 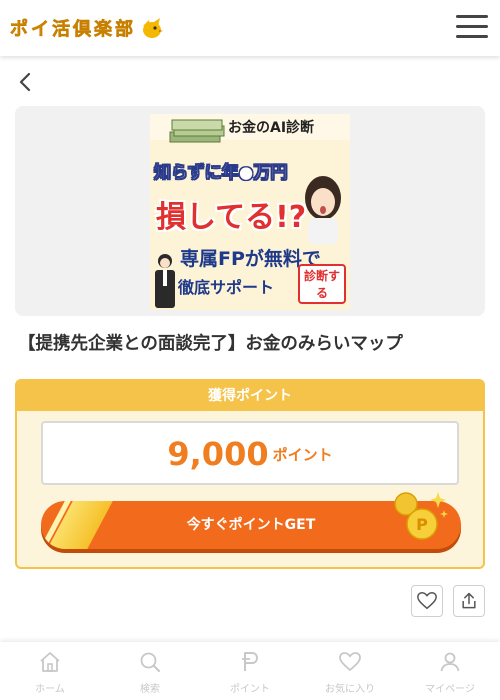 What do you see at coordinates (271, 128) in the screenshot?
I see `banner-top-text: お金のAI診断` at bounding box center [271, 128].